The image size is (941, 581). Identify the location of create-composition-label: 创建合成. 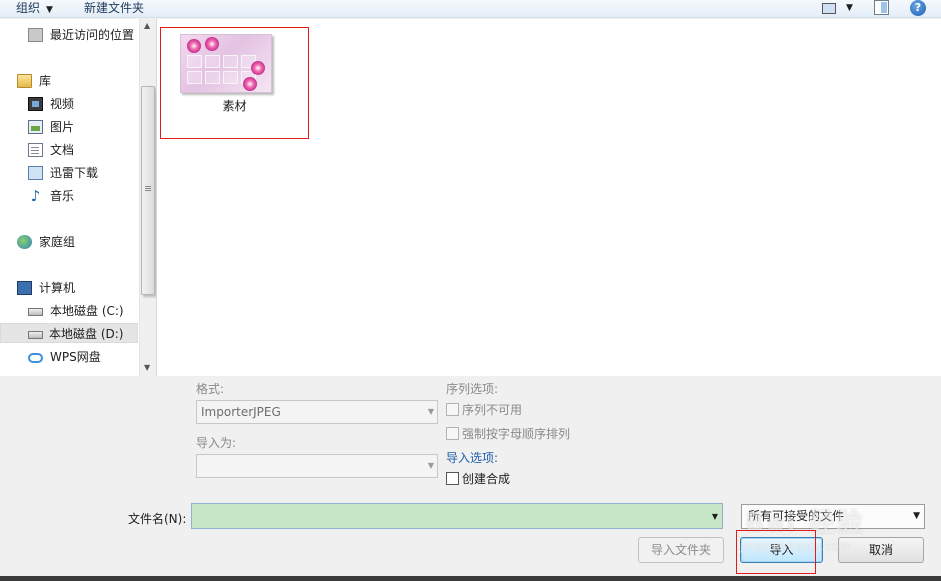
(486, 479).